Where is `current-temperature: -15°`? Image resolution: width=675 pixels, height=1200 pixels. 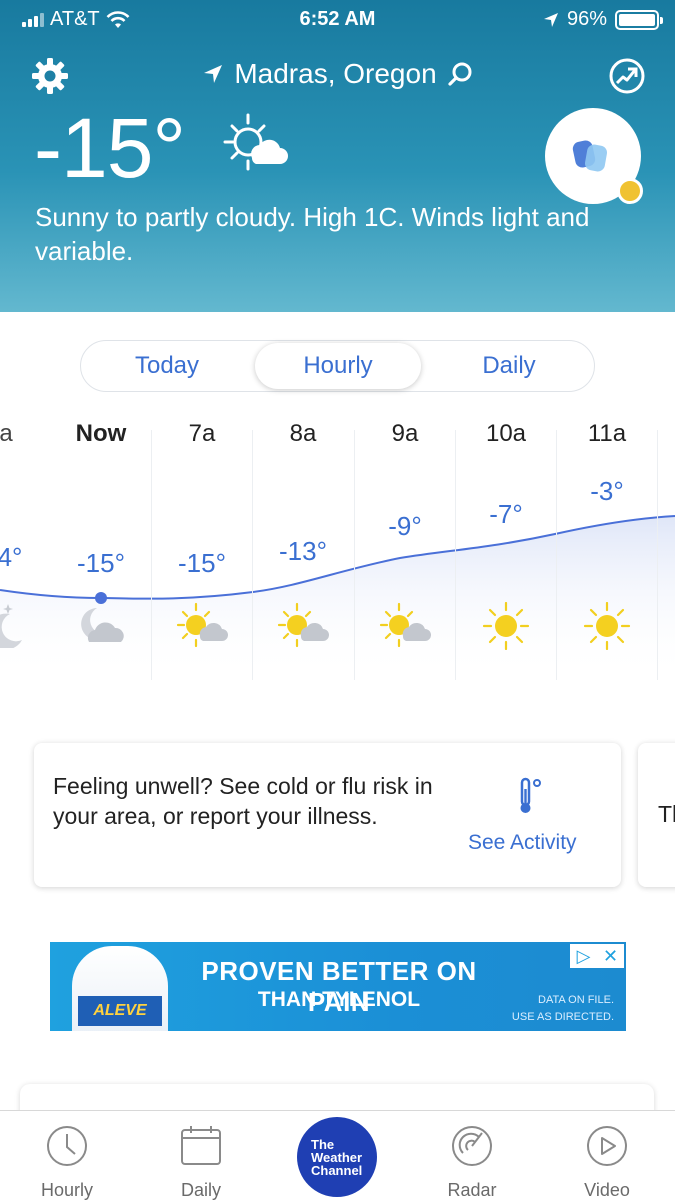
current-temperature: -15° is located at coordinates (110, 148).